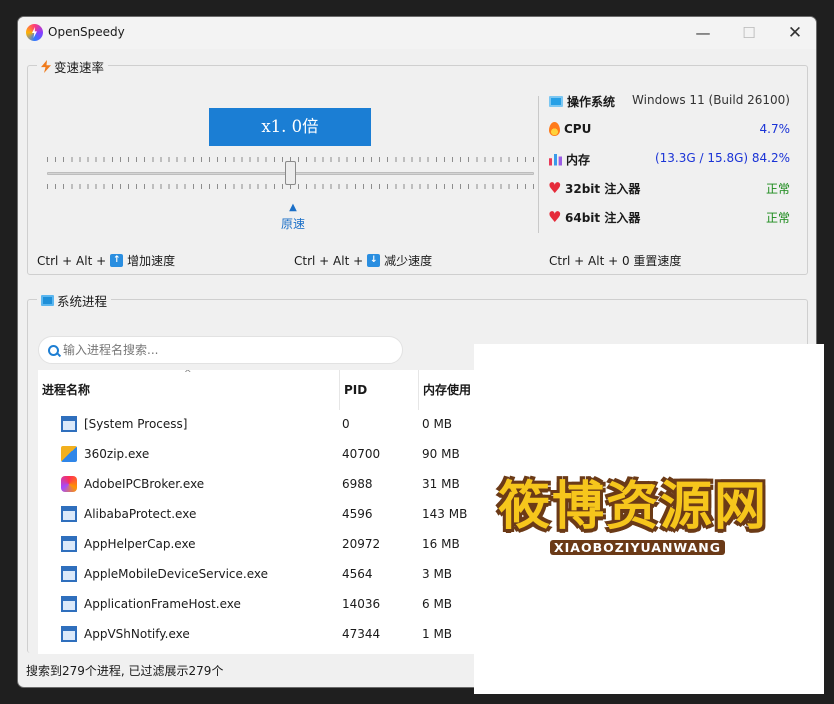  I want to click on process-group-title: 系统进程, so click(82, 301).